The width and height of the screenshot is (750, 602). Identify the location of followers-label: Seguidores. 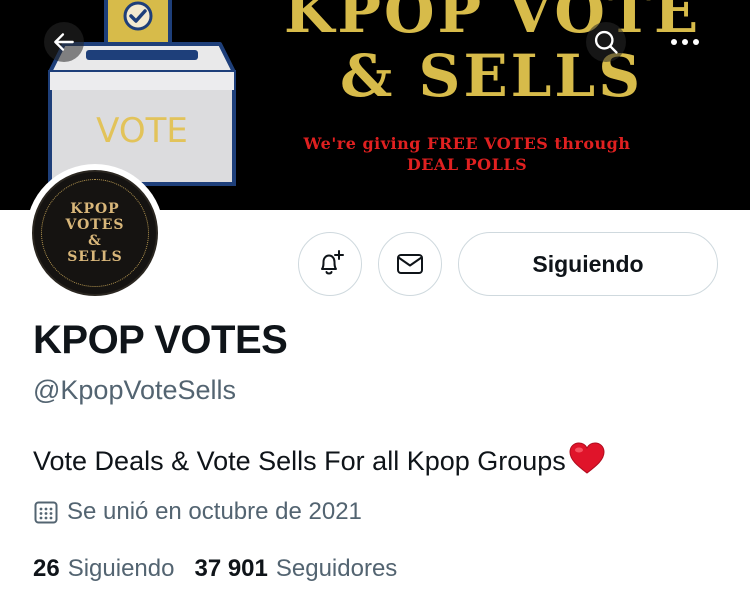
(336, 568).